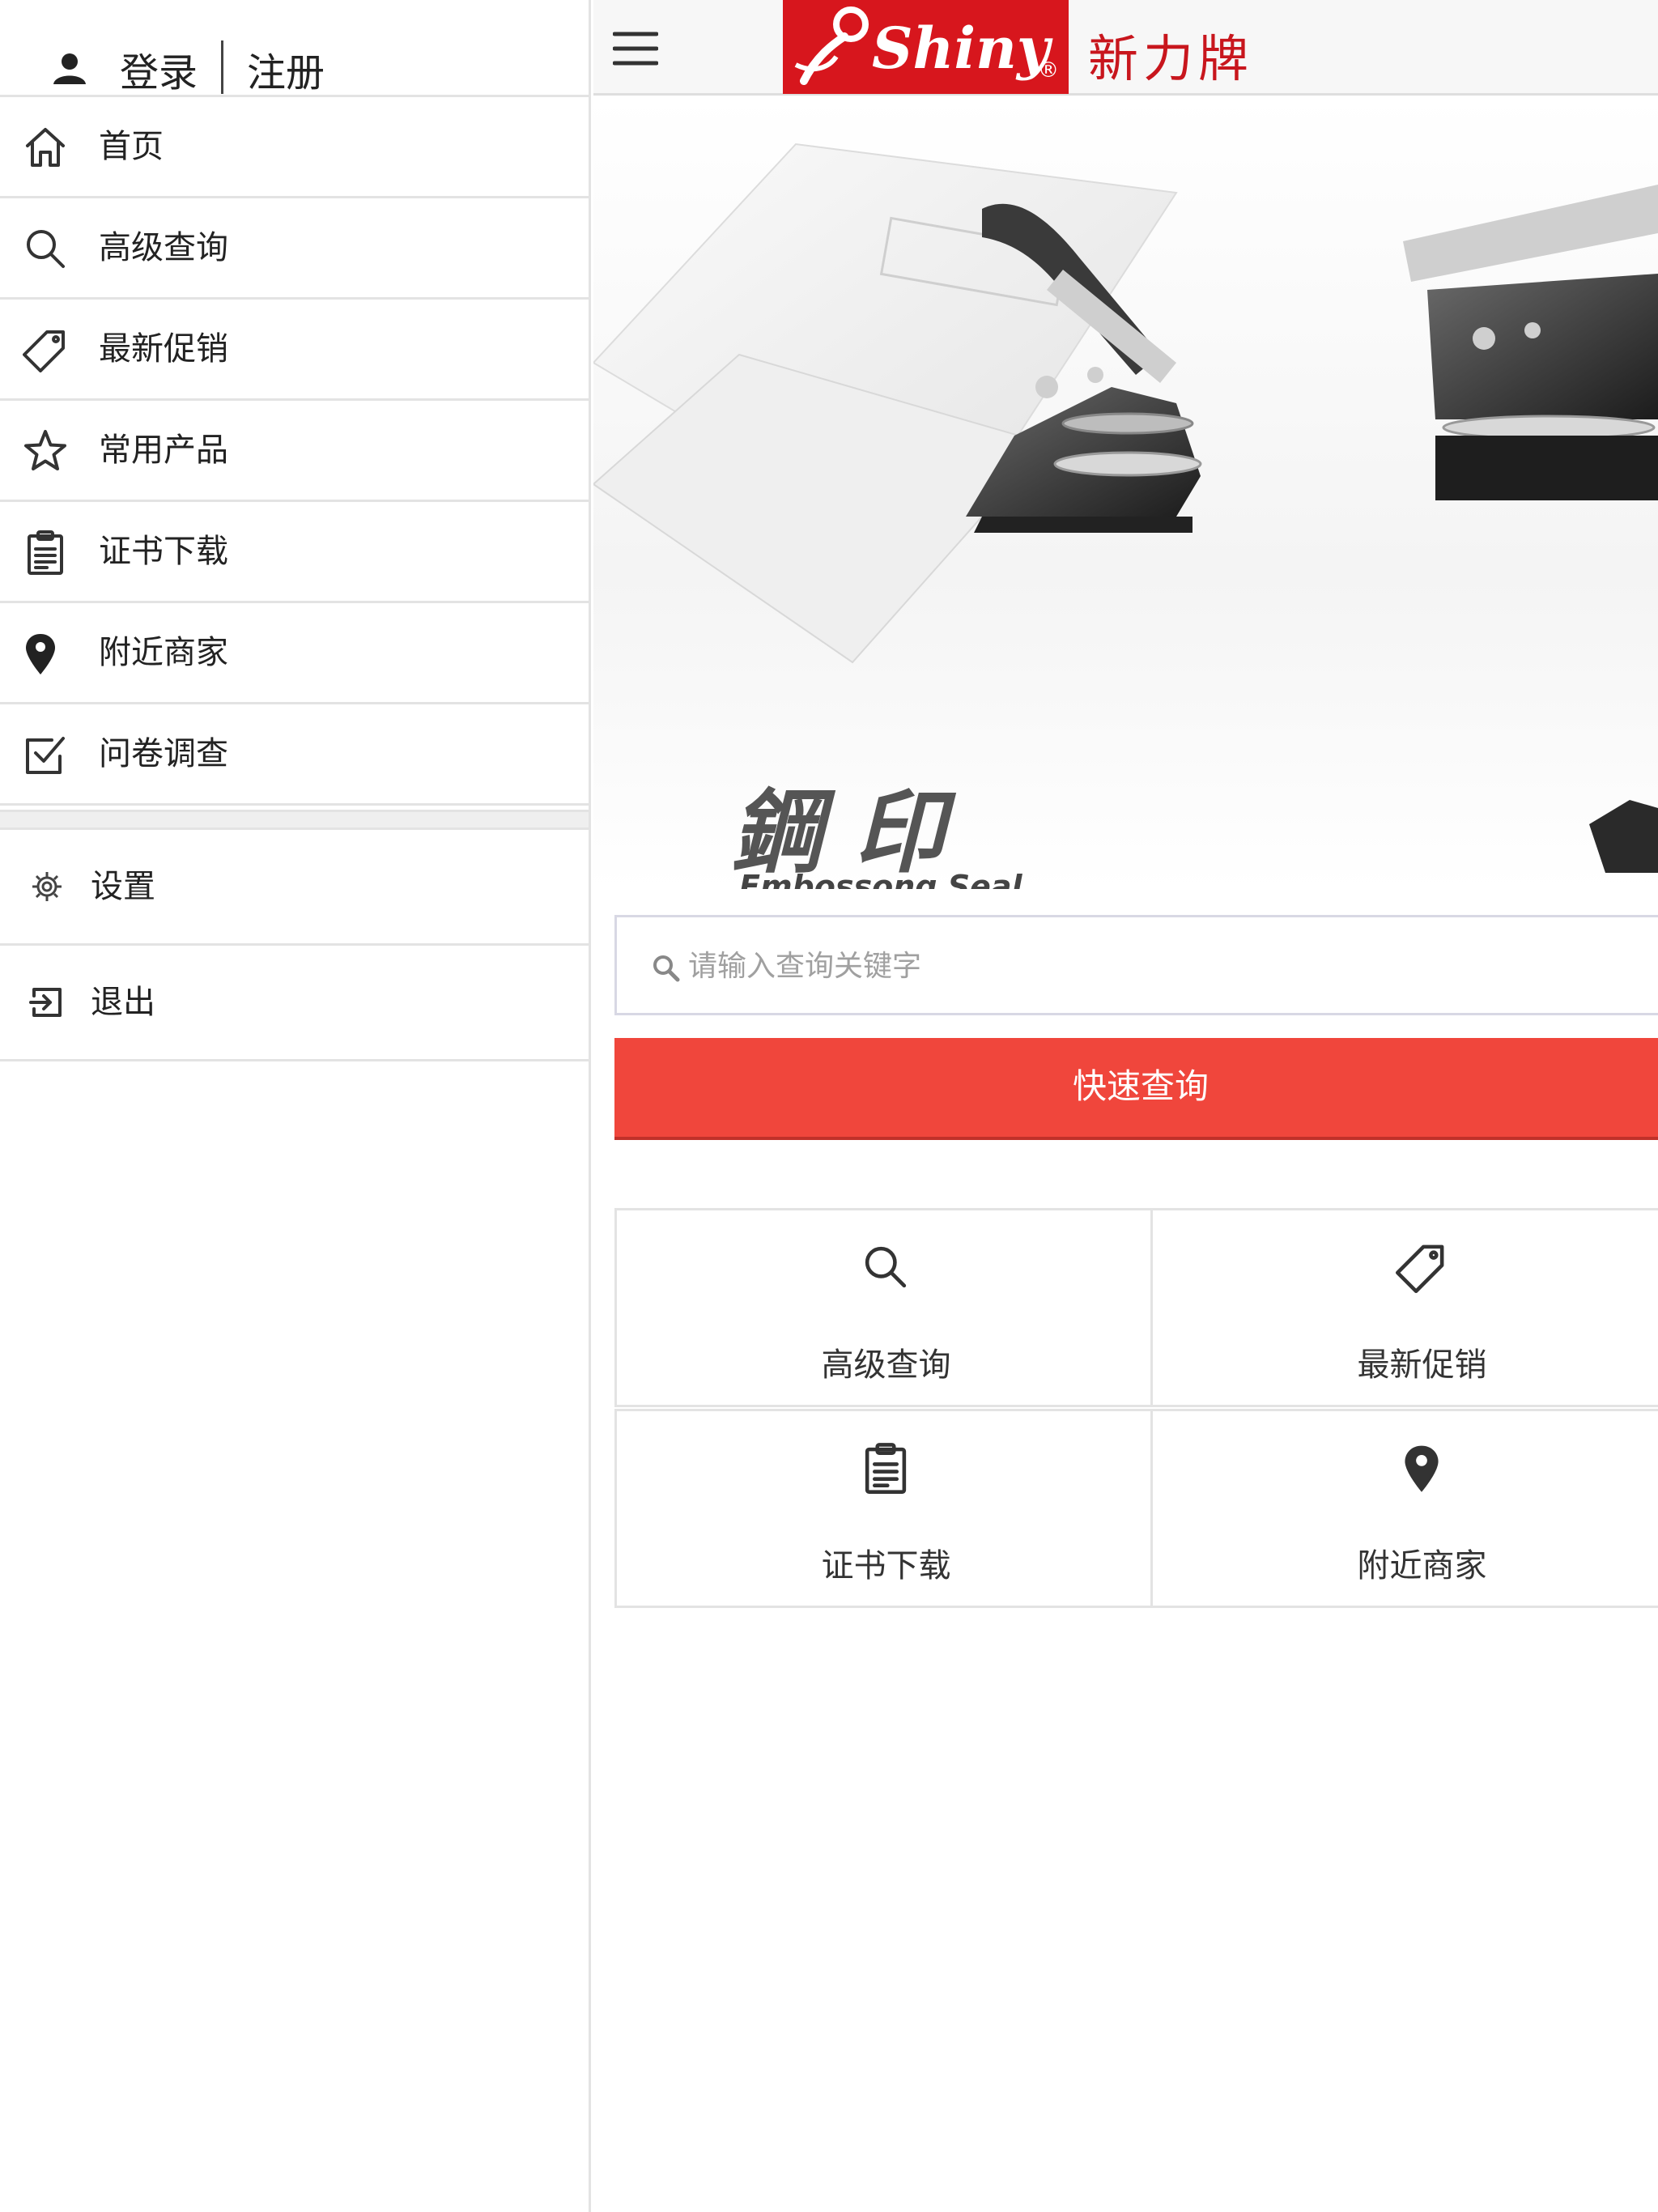  I want to click on sidebar-item-common-products: 常用产品, so click(294, 451).